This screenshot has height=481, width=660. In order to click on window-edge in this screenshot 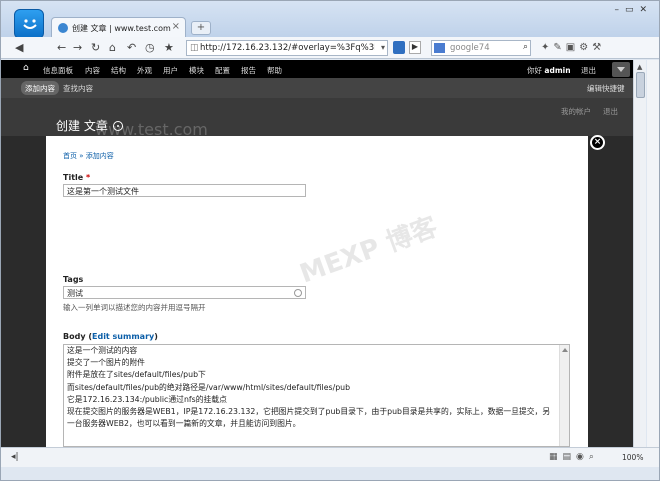, I will do `click(653, 253)`.